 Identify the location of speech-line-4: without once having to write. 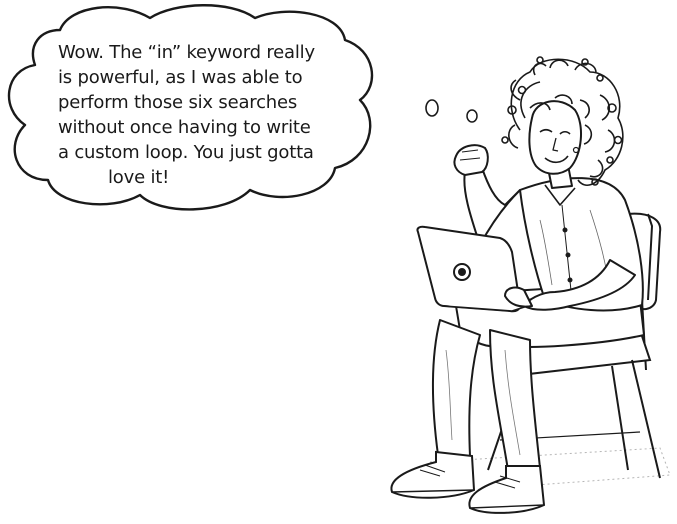
(184, 127).